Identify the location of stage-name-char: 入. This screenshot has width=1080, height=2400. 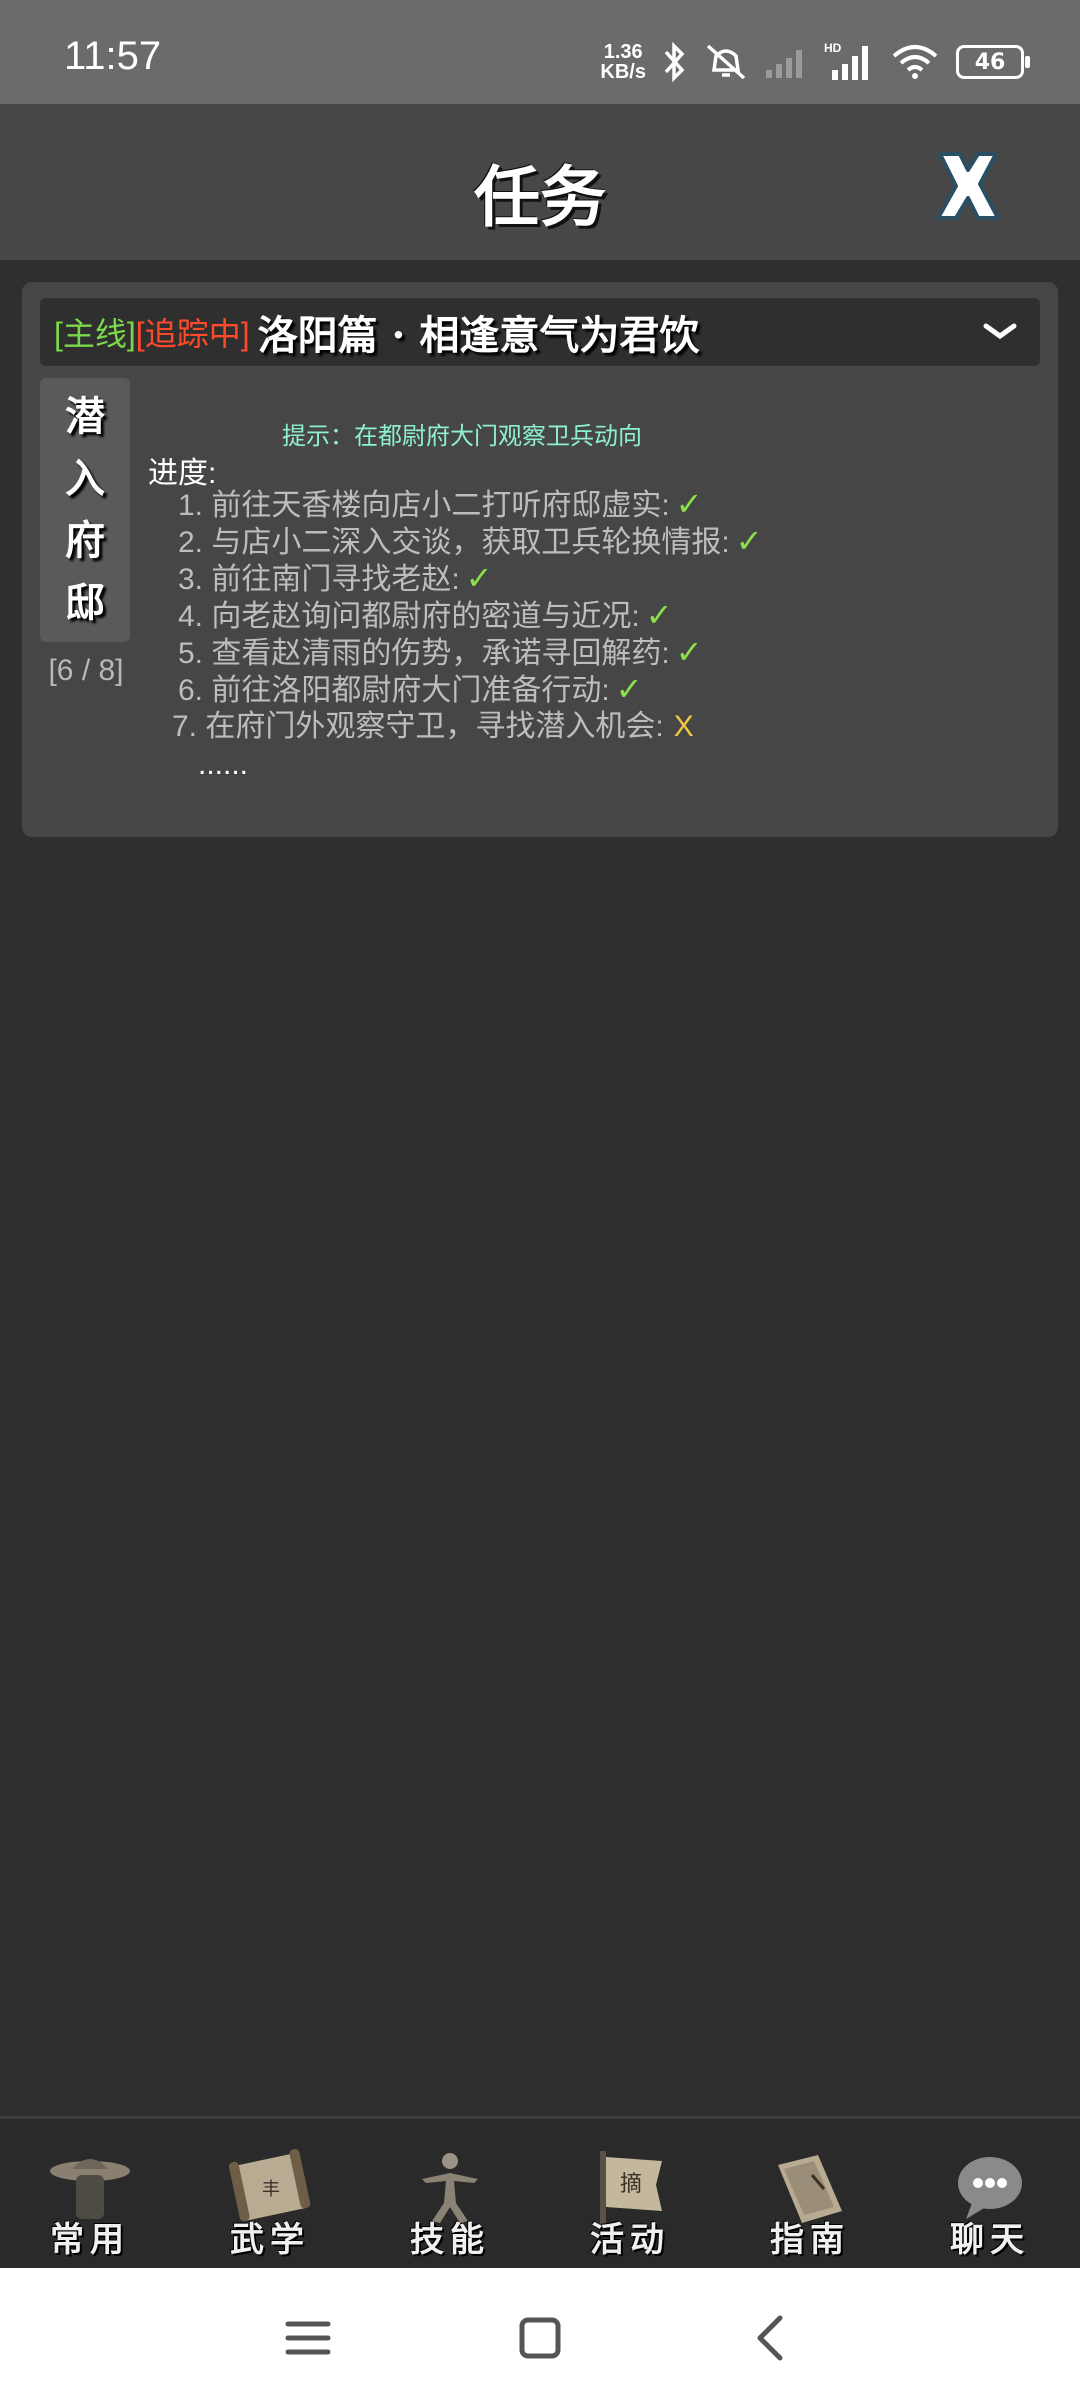
(85, 478).